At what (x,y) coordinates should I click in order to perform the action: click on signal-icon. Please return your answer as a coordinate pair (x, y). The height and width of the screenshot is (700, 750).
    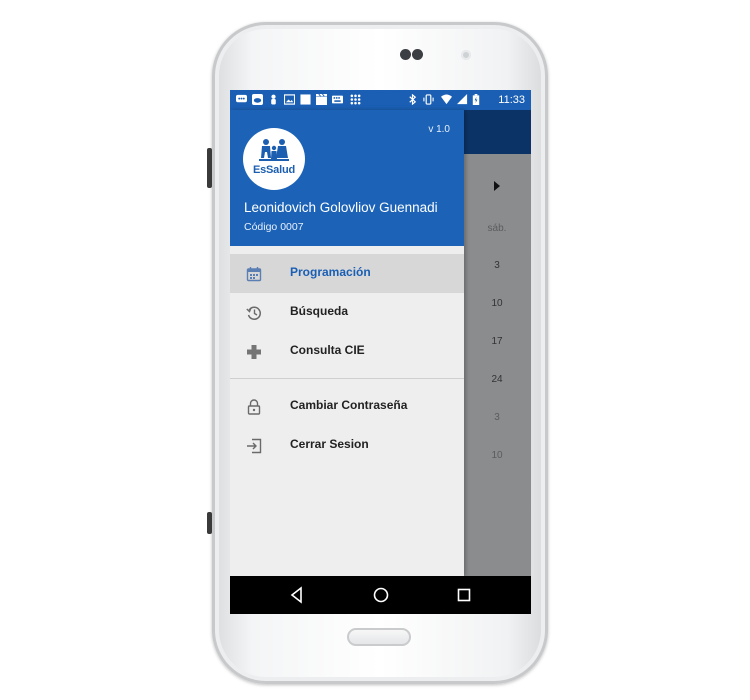
    Looking at the image, I should click on (462, 99).